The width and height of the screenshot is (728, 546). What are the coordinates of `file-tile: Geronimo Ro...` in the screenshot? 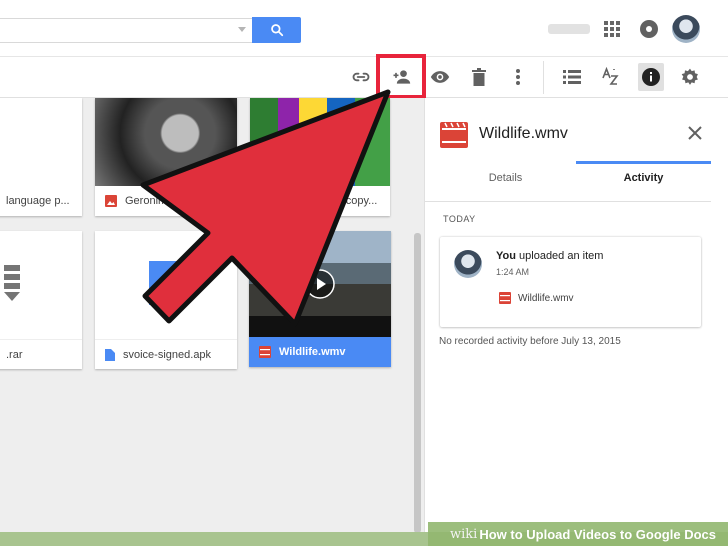 It's located at (166, 157).